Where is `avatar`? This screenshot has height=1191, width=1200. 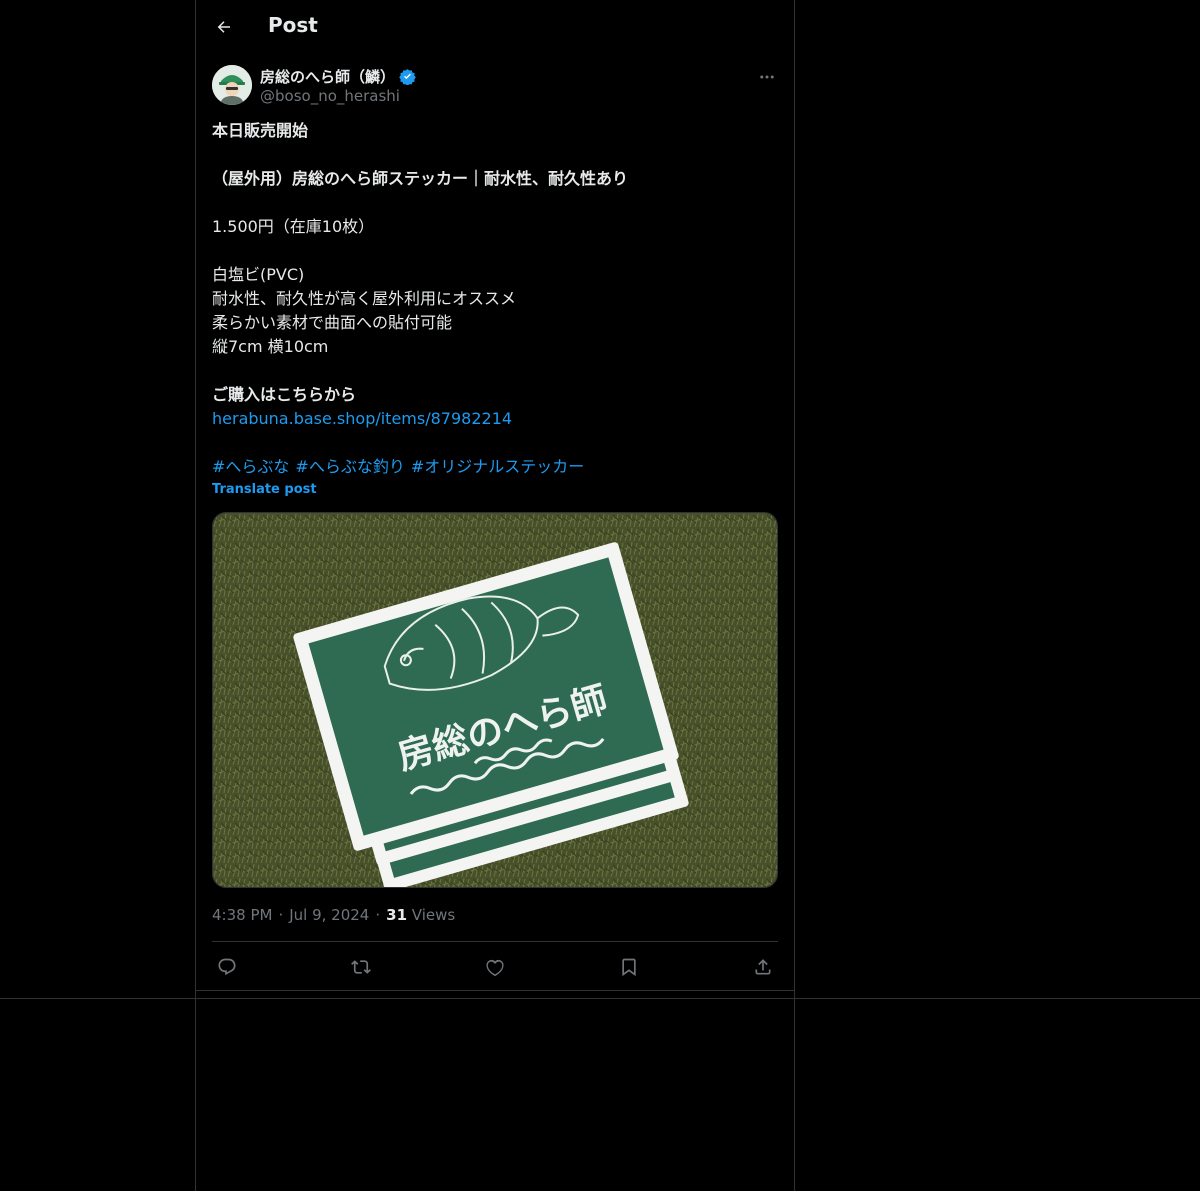
avatar is located at coordinates (232, 85).